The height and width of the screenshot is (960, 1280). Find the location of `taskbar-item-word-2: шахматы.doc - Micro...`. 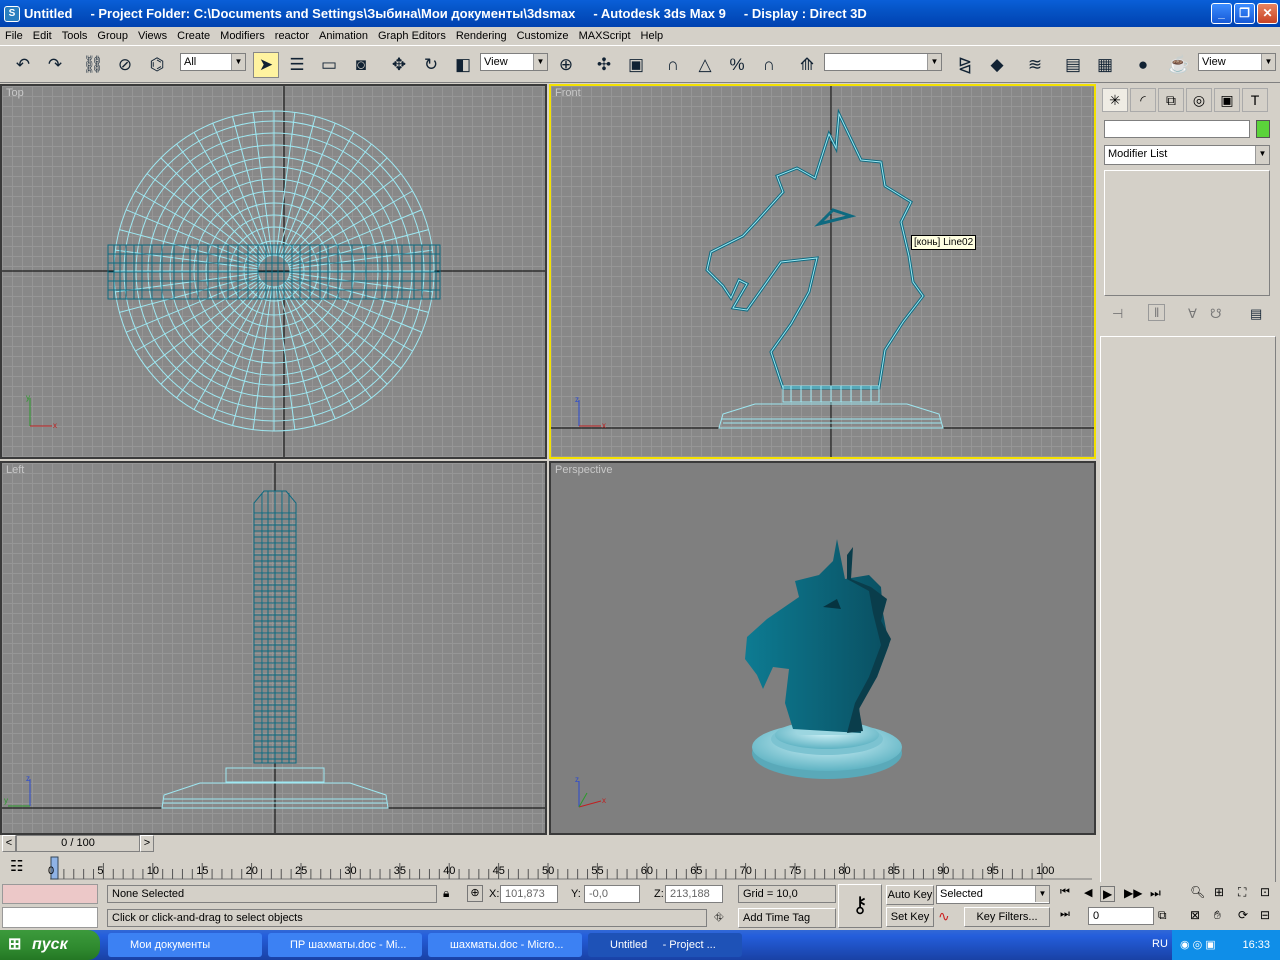

taskbar-item-word-2: шахматы.doc - Micro... is located at coordinates (505, 945).